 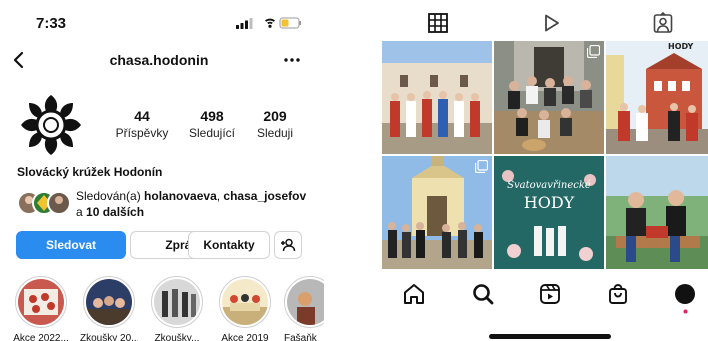 I want to click on followed-by-others: 10 dalších, so click(x=115, y=212).